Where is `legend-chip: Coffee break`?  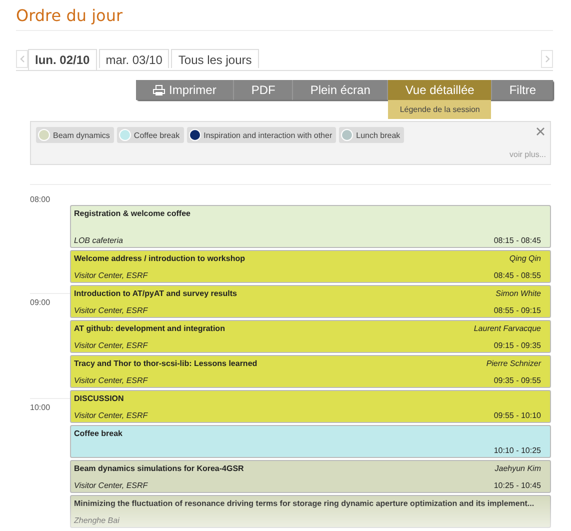 legend-chip: Coffee break is located at coordinates (150, 135).